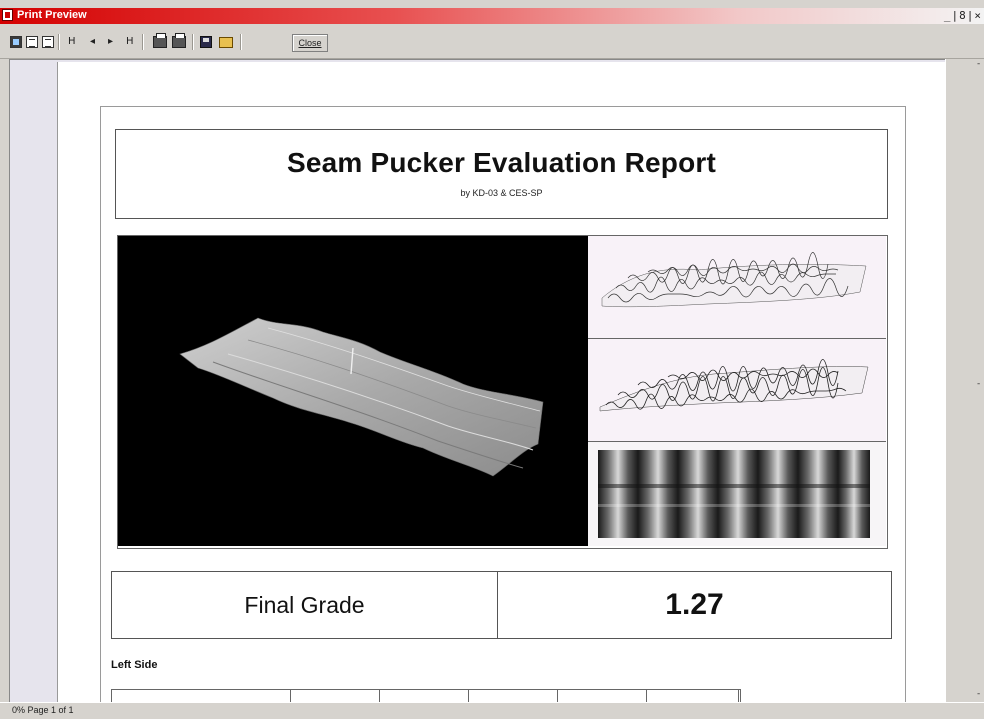 The image size is (984, 719). I want to click on print-icon, so click(179, 40).